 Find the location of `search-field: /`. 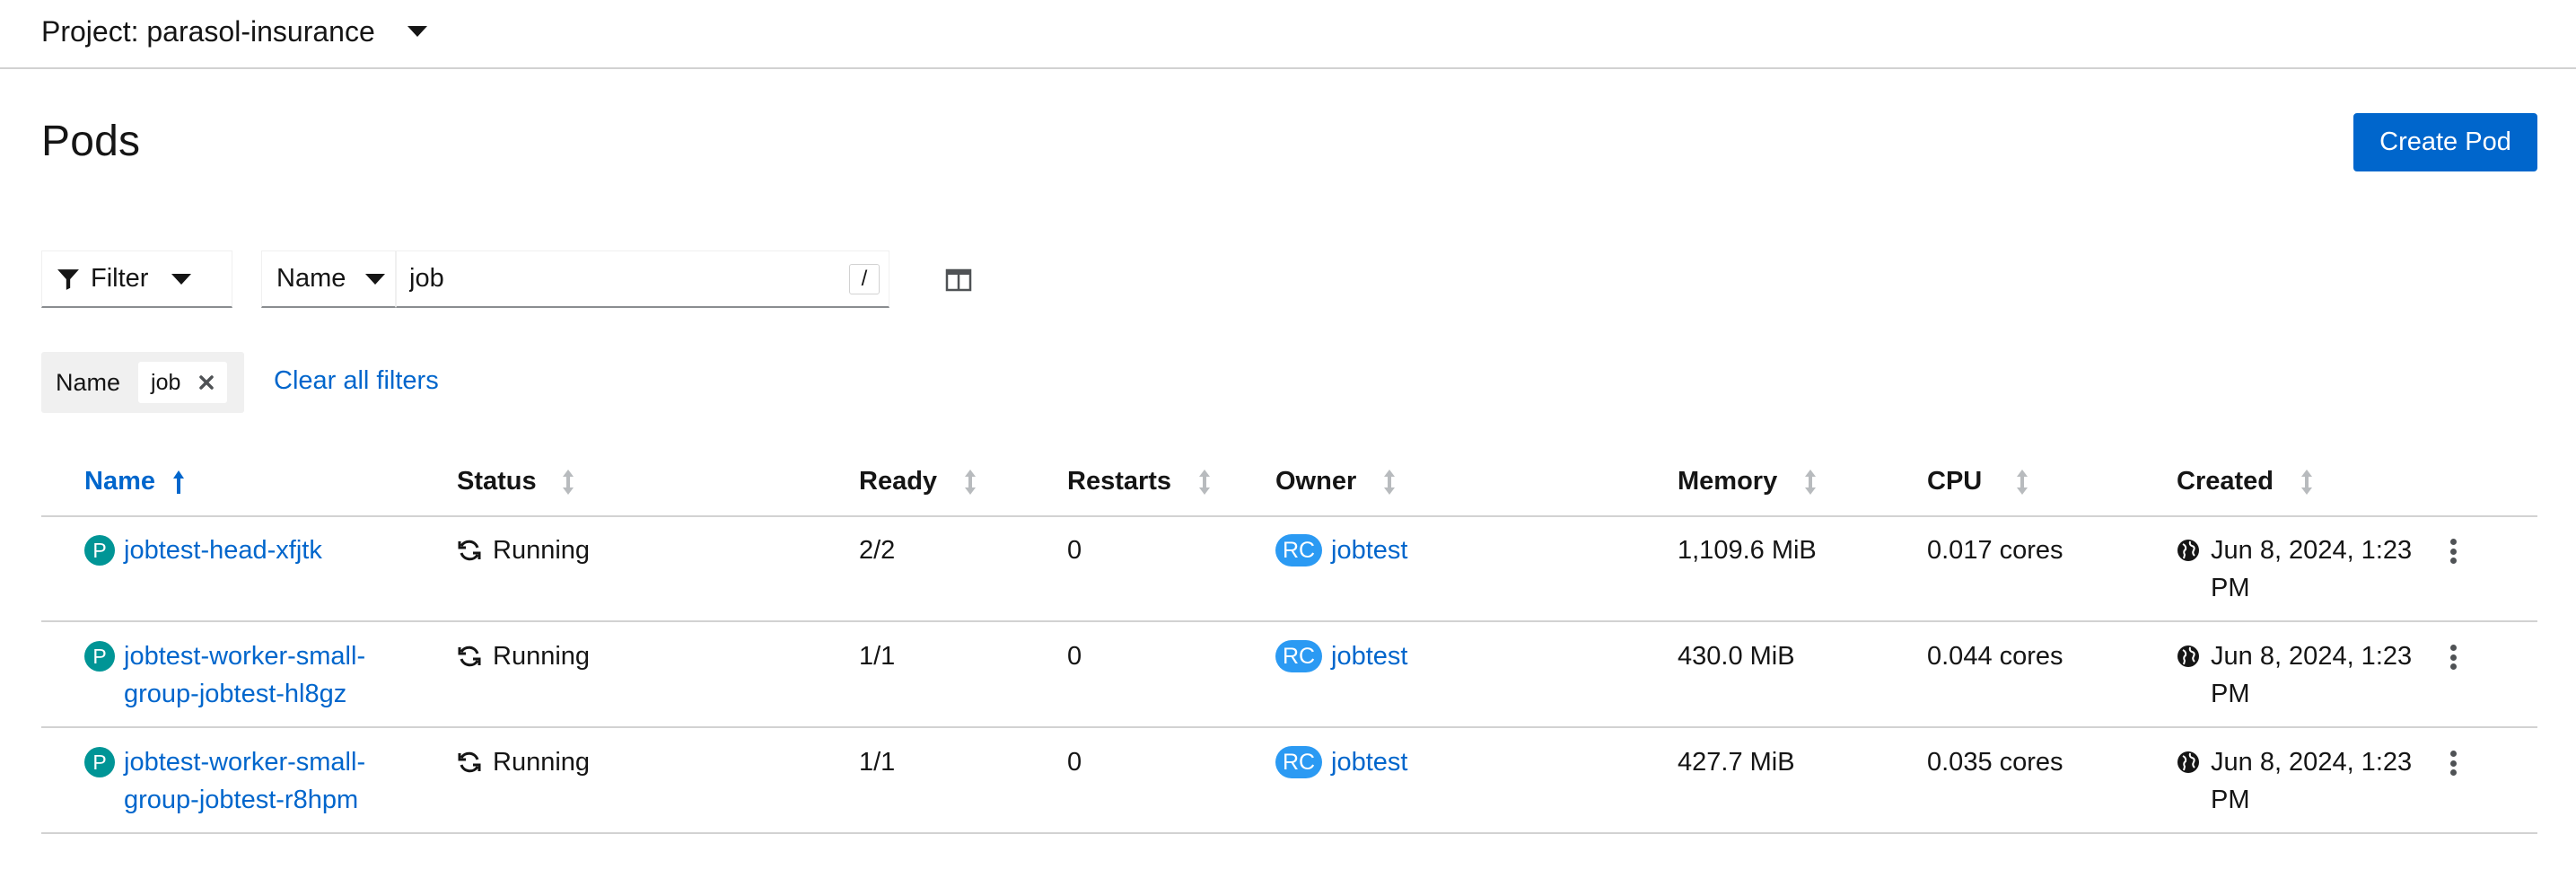

search-field: / is located at coordinates (642, 279).